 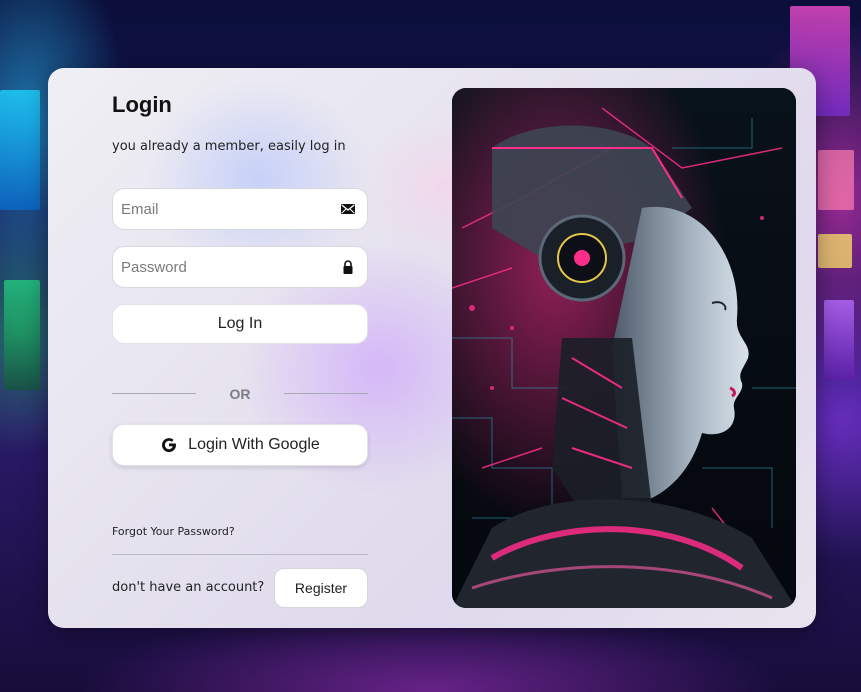 What do you see at coordinates (240, 324) in the screenshot?
I see `login-button: Log In` at bounding box center [240, 324].